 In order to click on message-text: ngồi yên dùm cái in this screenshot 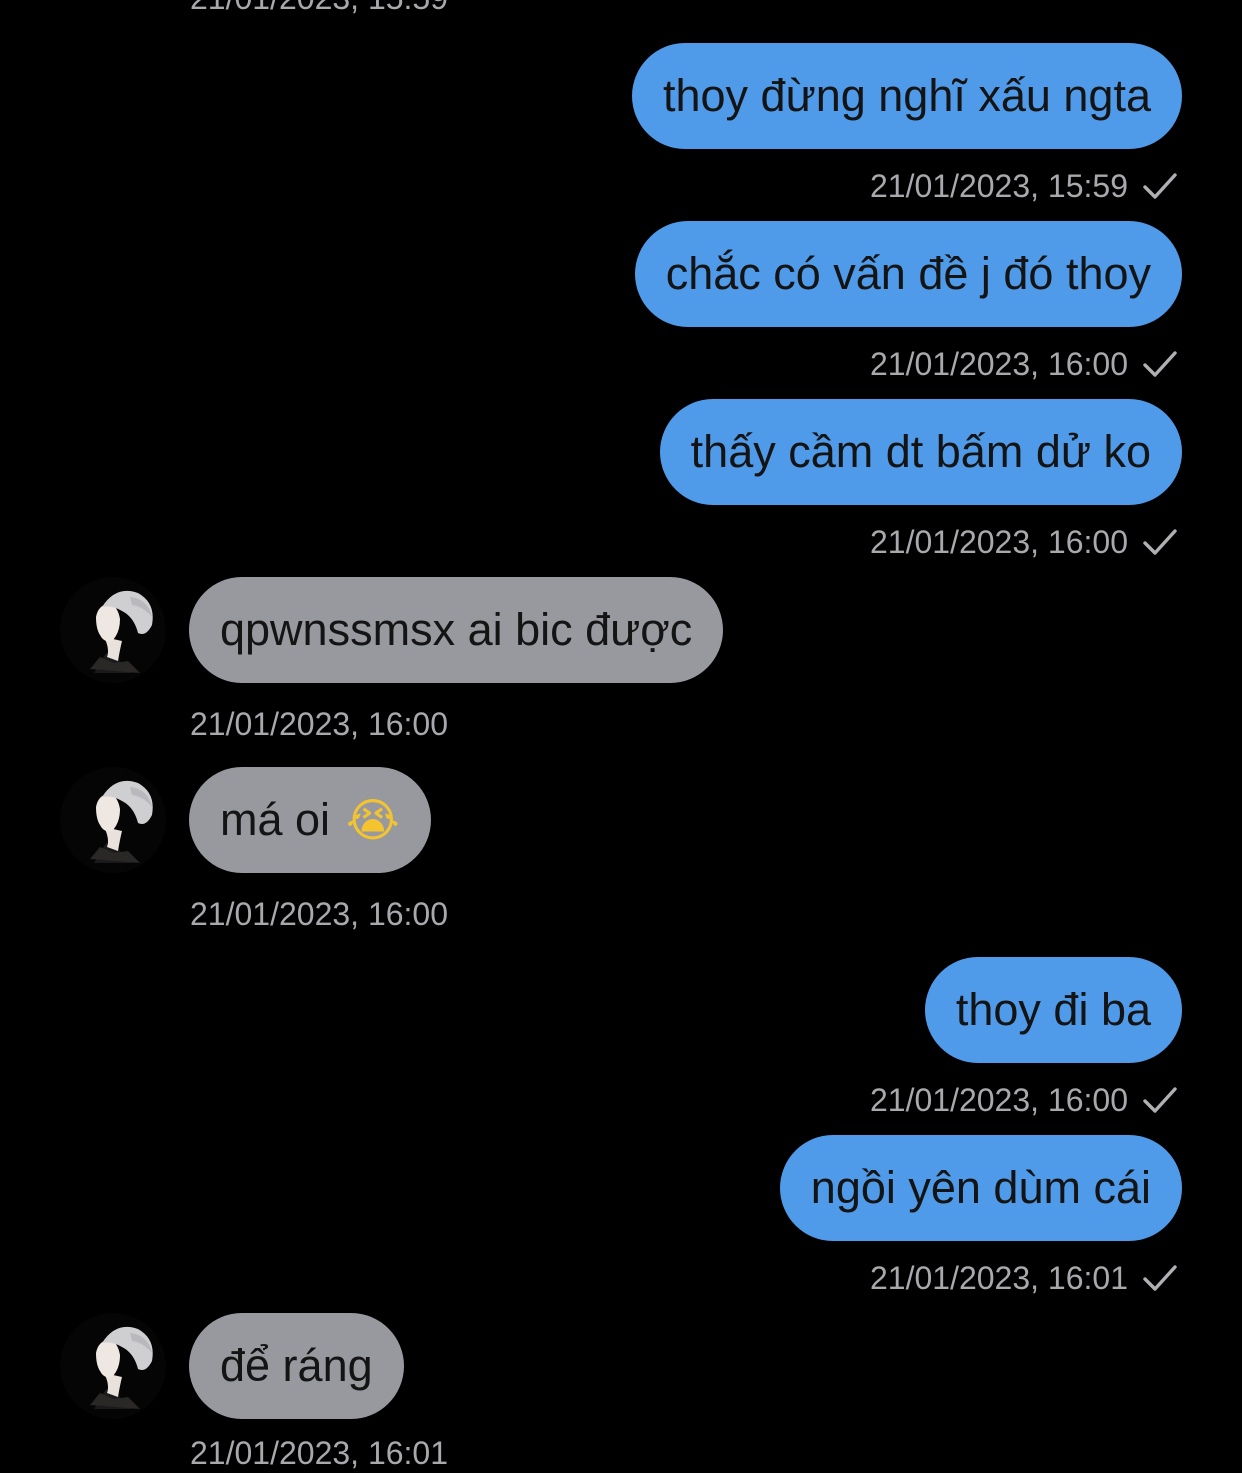, I will do `click(980, 1187)`.